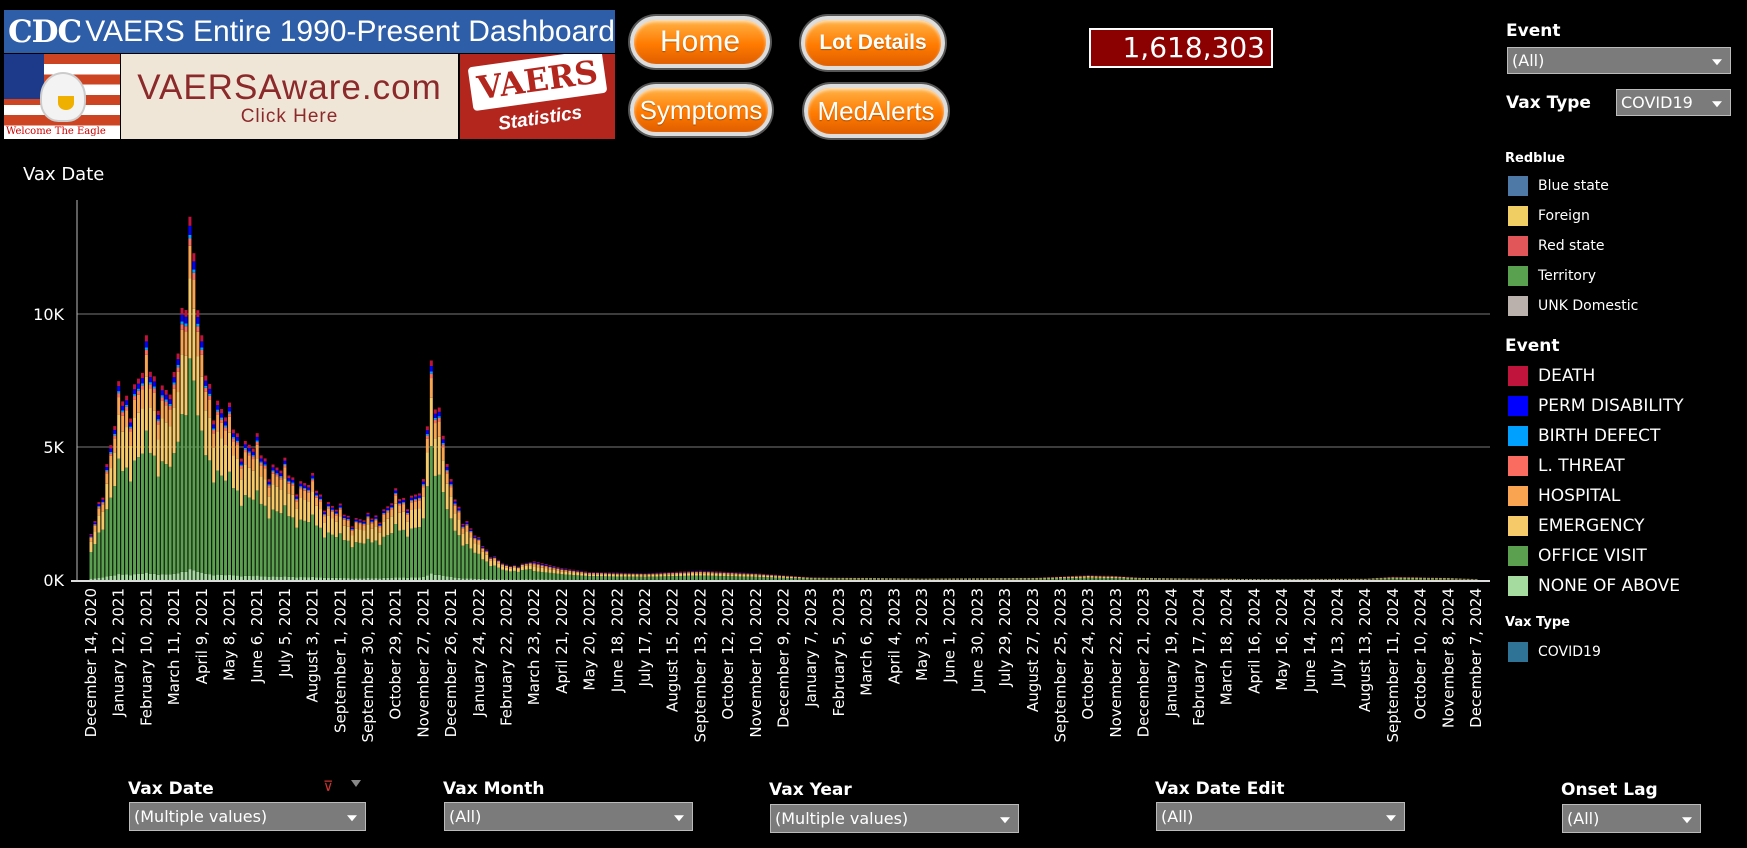  What do you see at coordinates (1554, 652) in the screenshot?
I see `legend-item: COVID19` at bounding box center [1554, 652].